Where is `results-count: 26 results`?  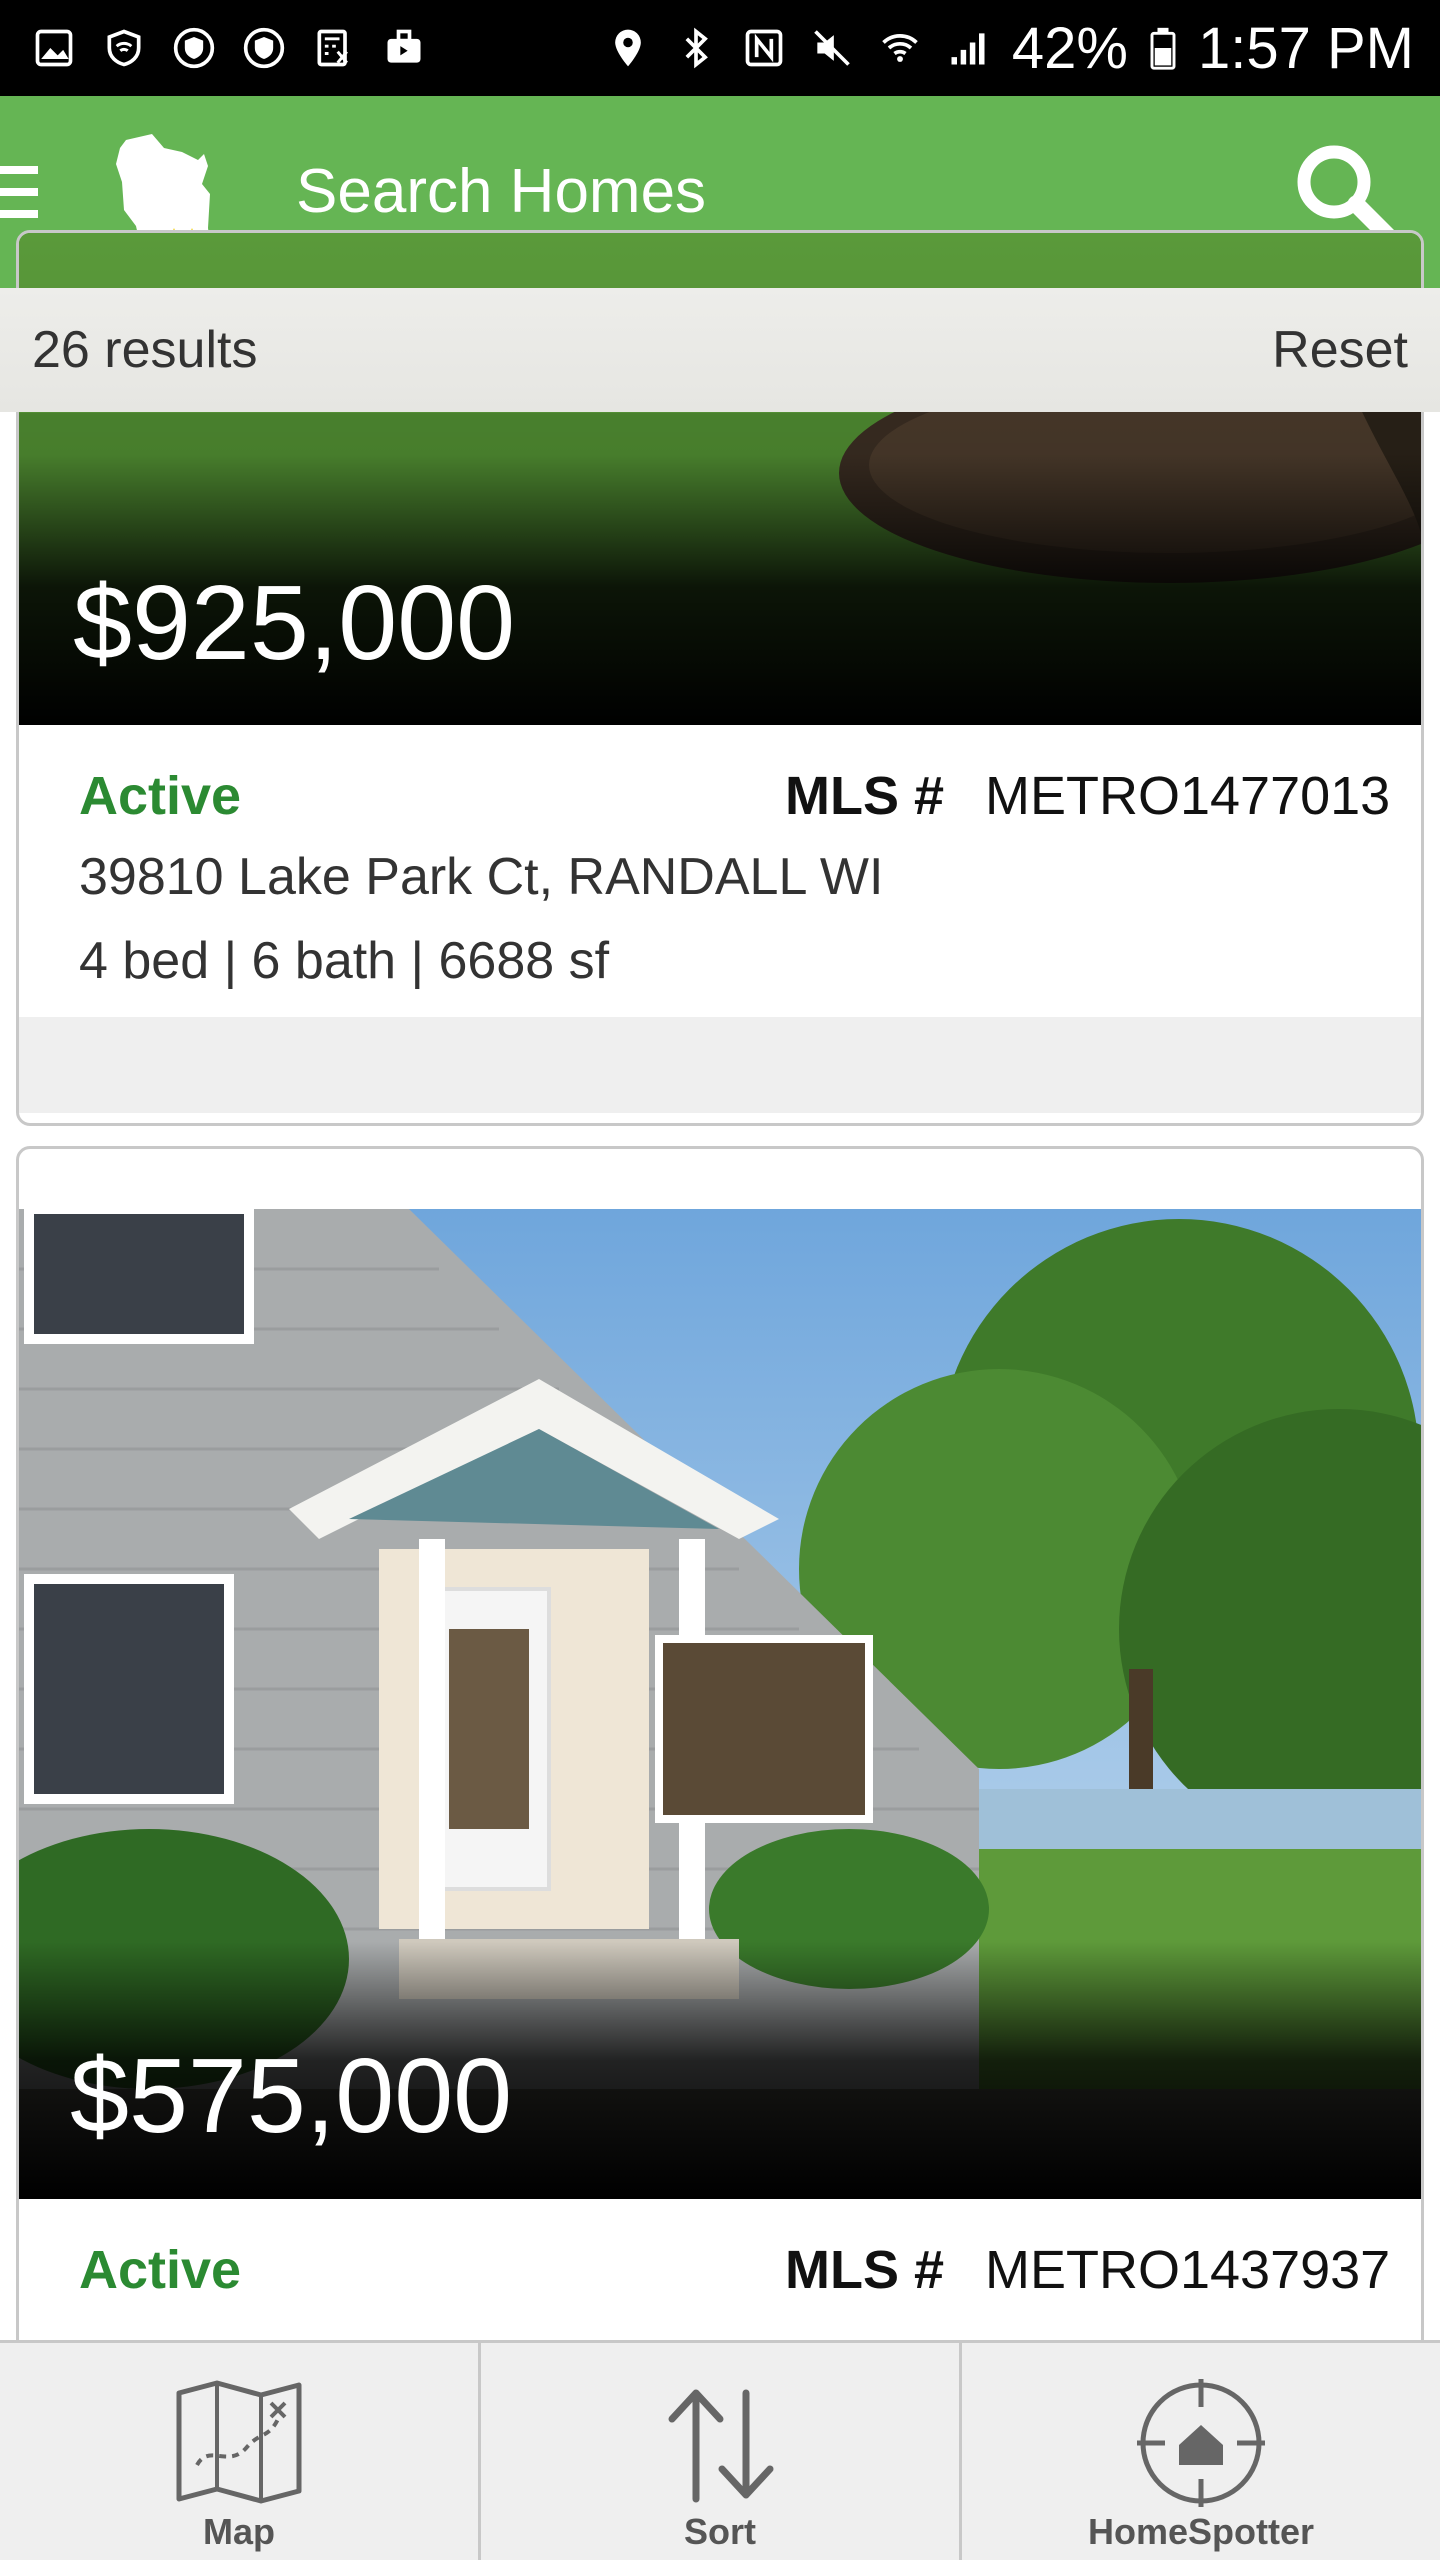 results-count: 26 results is located at coordinates (145, 350).